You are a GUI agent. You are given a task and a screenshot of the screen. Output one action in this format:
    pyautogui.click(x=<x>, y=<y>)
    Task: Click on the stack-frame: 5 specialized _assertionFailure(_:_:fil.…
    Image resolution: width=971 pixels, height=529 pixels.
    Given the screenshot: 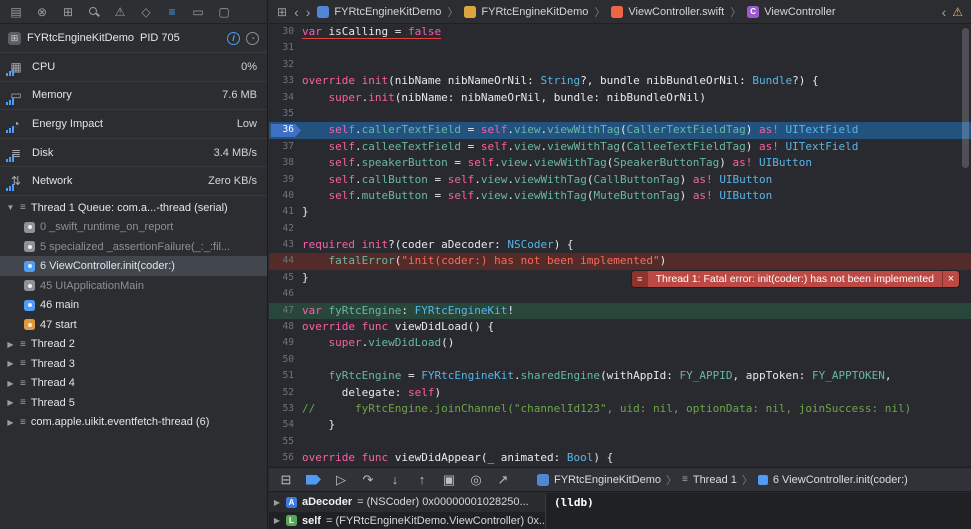 What is the action you would take?
    pyautogui.click(x=133, y=247)
    